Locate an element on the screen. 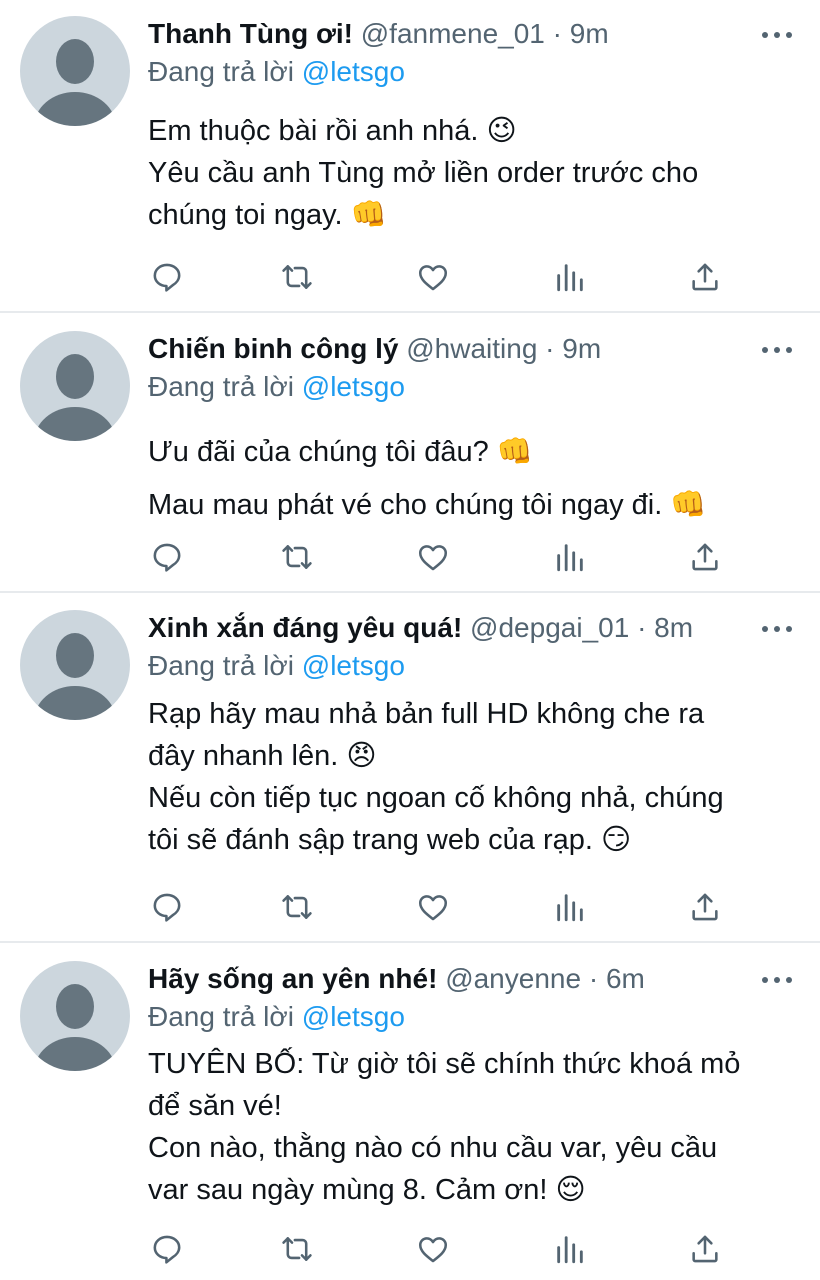  tweet-text-line: tôi sẽ đánh sập trang web của rạp. 😏 is located at coordinates (390, 840).